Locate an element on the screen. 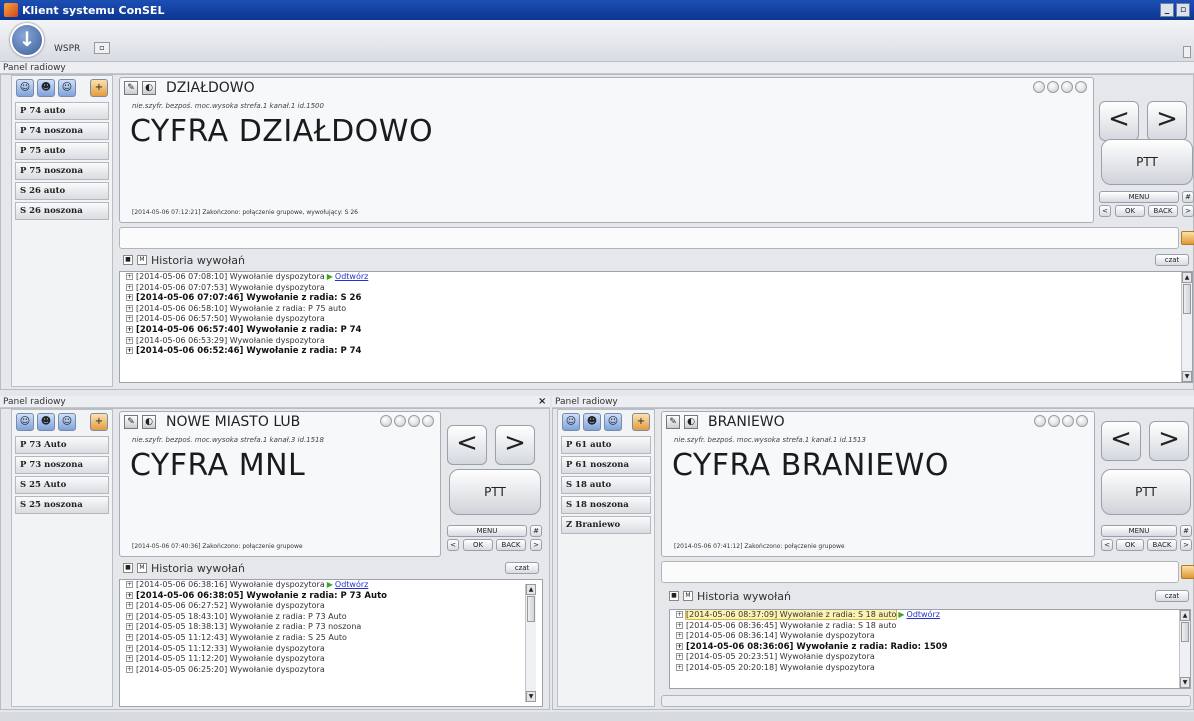 Image resolution: width=1194 pixels, height=721 pixels. unit-item: P 61 auto is located at coordinates (606, 445).